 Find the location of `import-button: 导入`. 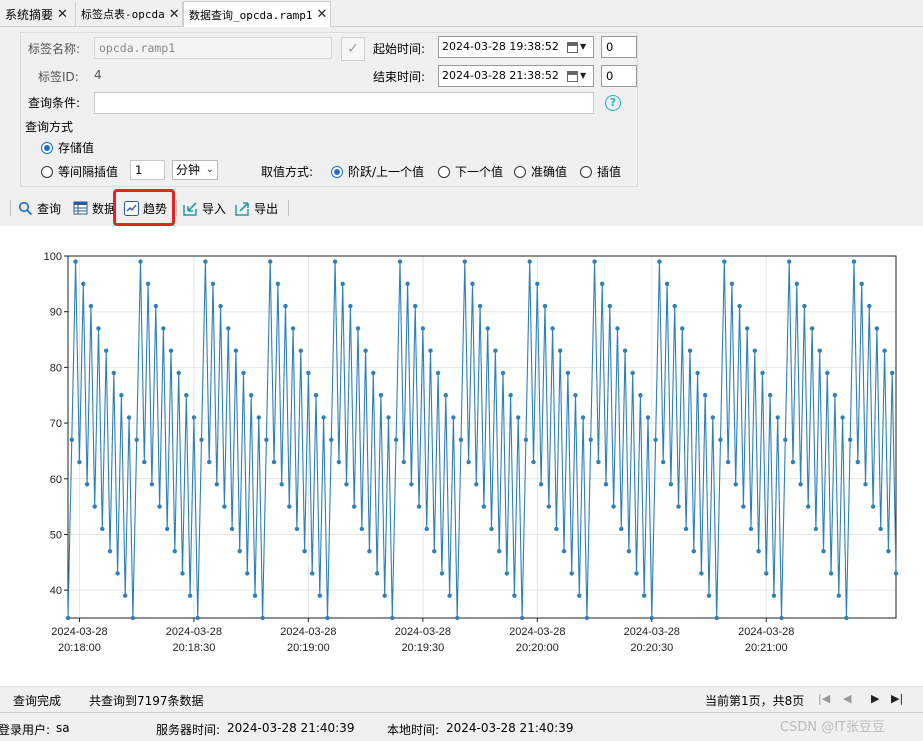

import-button: 导入 is located at coordinates (204, 208).